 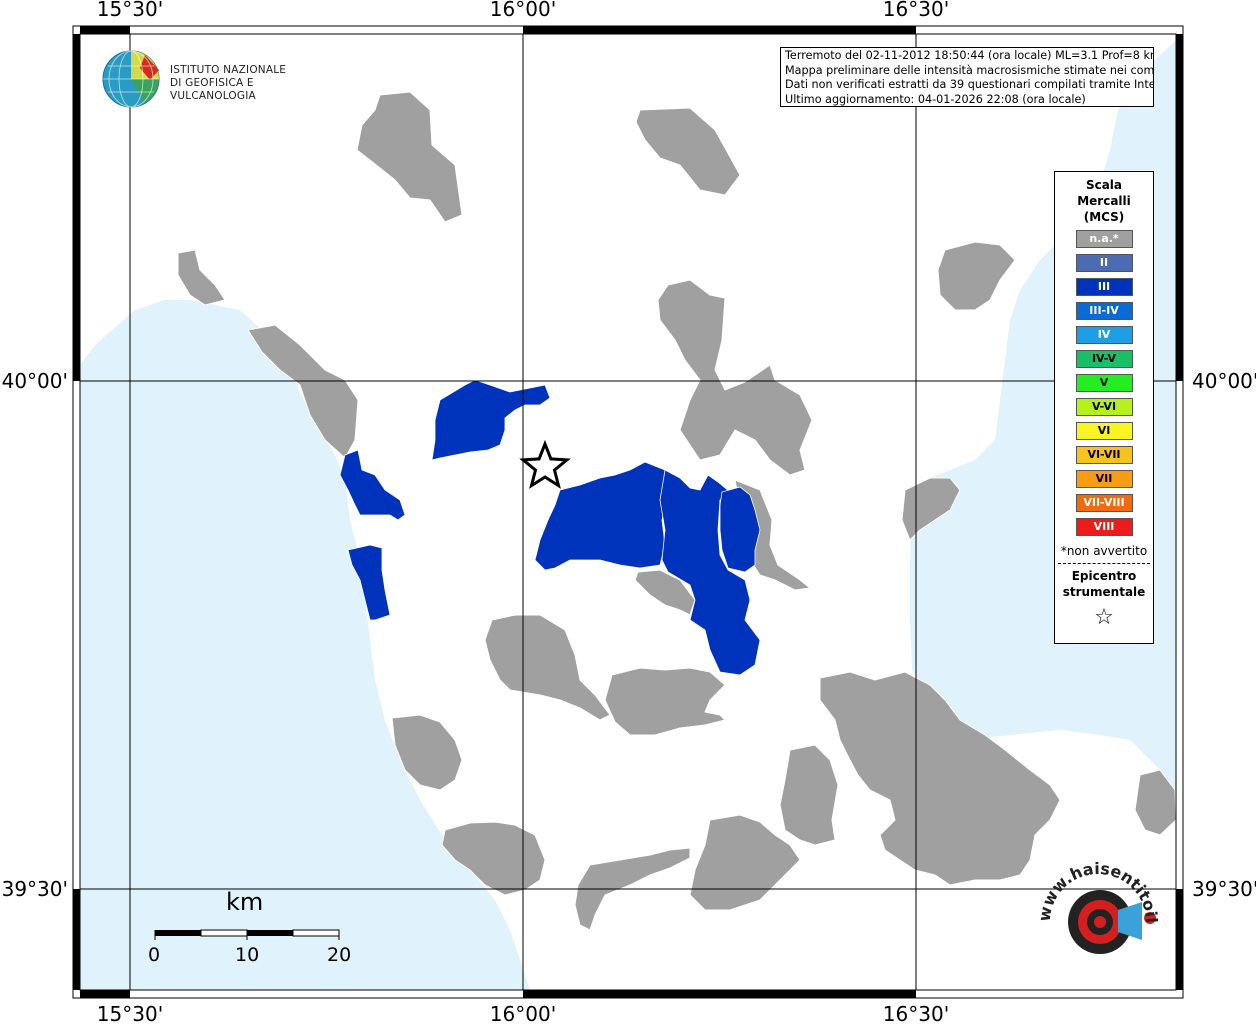 I want to click on right-tick-label: 39°30', so click(x=1224, y=889).